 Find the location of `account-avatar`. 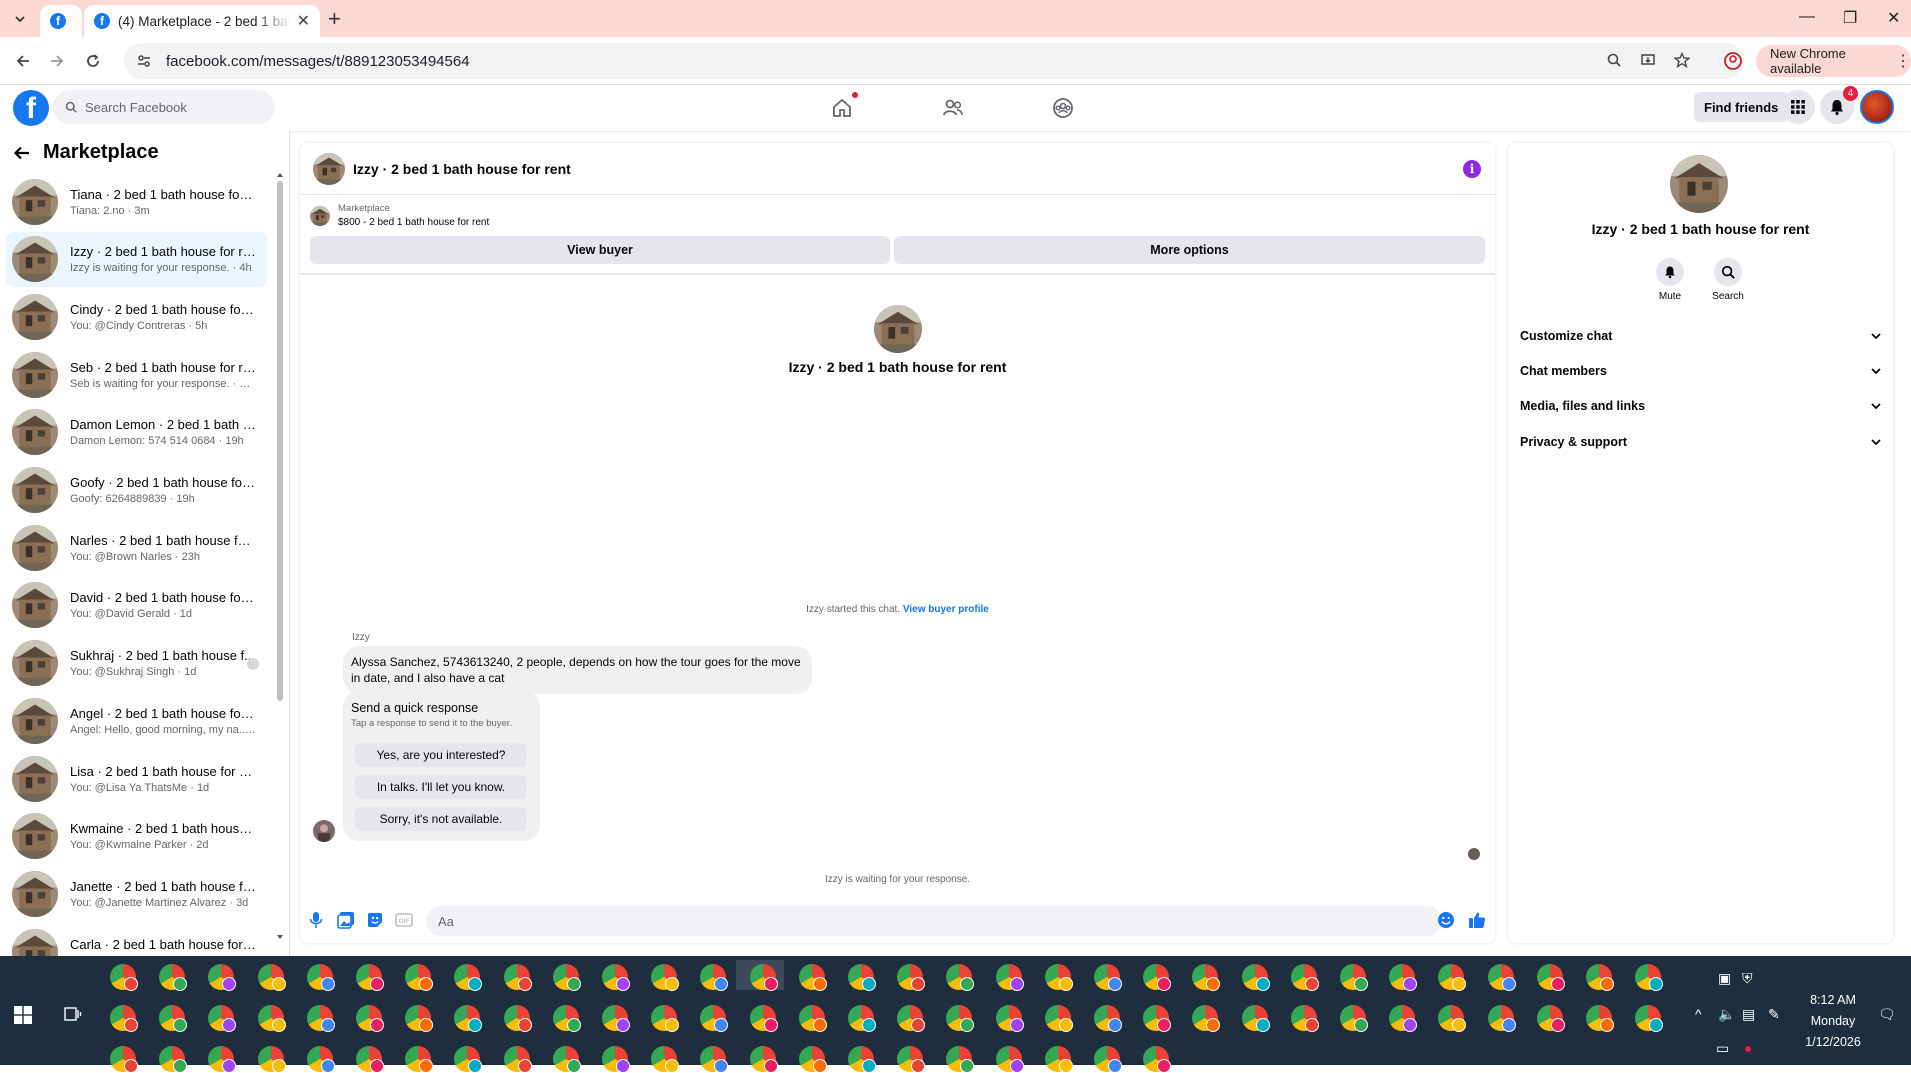

account-avatar is located at coordinates (1877, 107).